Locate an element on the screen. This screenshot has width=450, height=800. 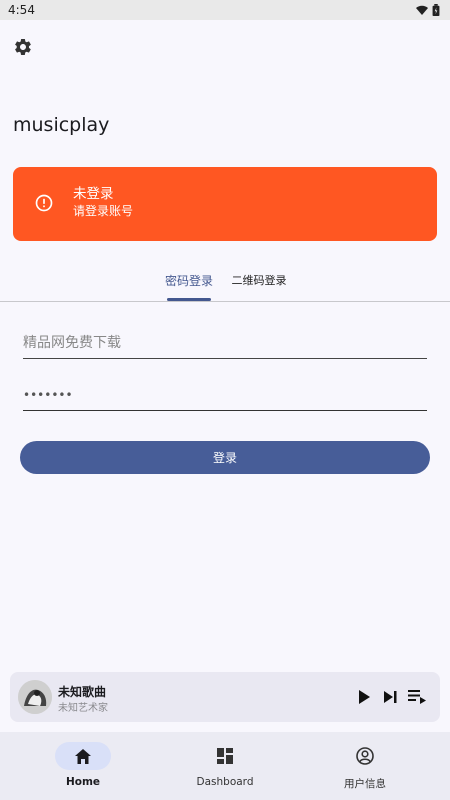
tab-indicator is located at coordinates (189, 299).